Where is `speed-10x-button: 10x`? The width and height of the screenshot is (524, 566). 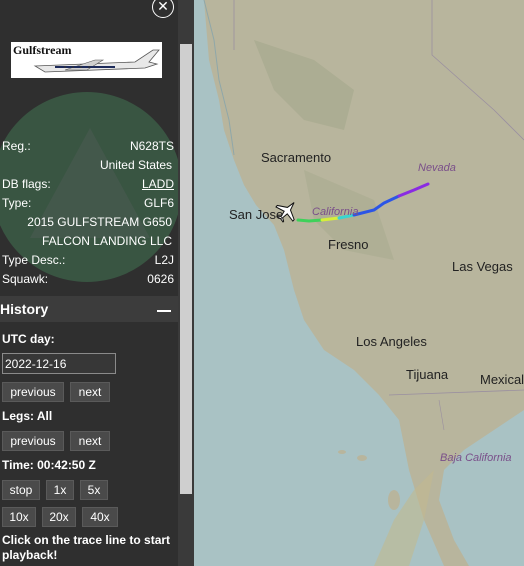
speed-10x-button: 10x is located at coordinates (19, 517).